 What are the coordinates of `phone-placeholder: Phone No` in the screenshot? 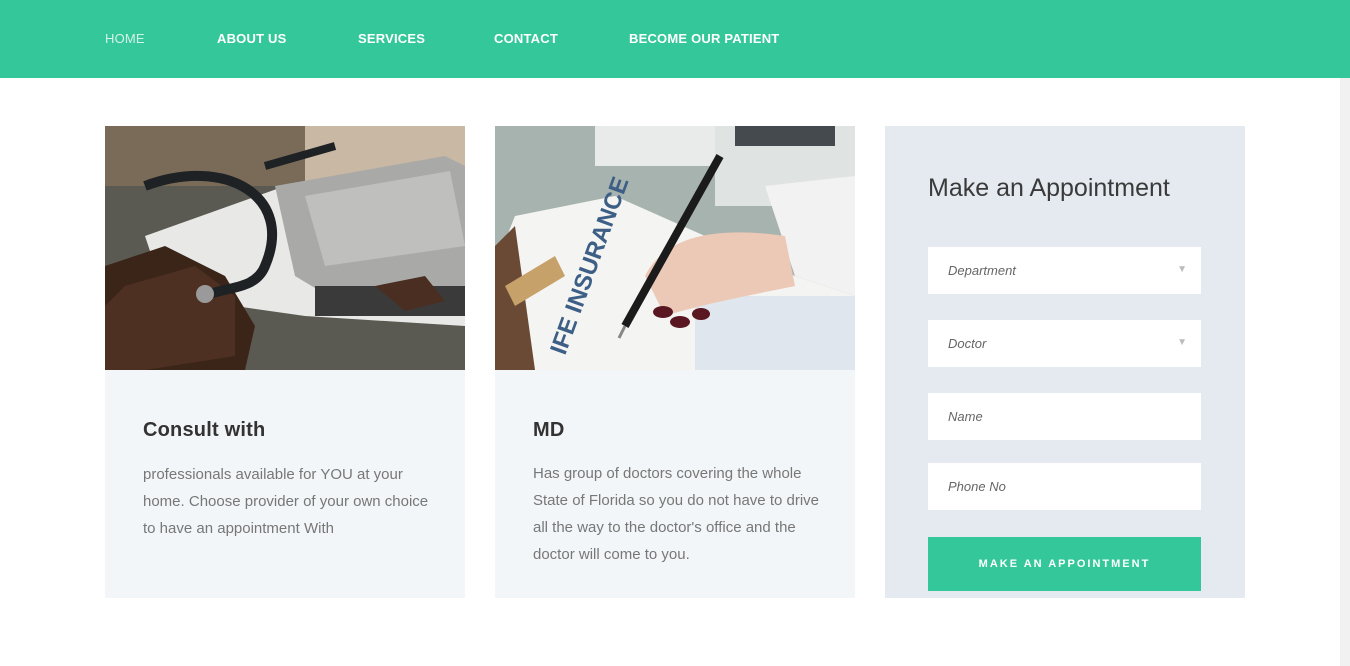 It's located at (977, 486).